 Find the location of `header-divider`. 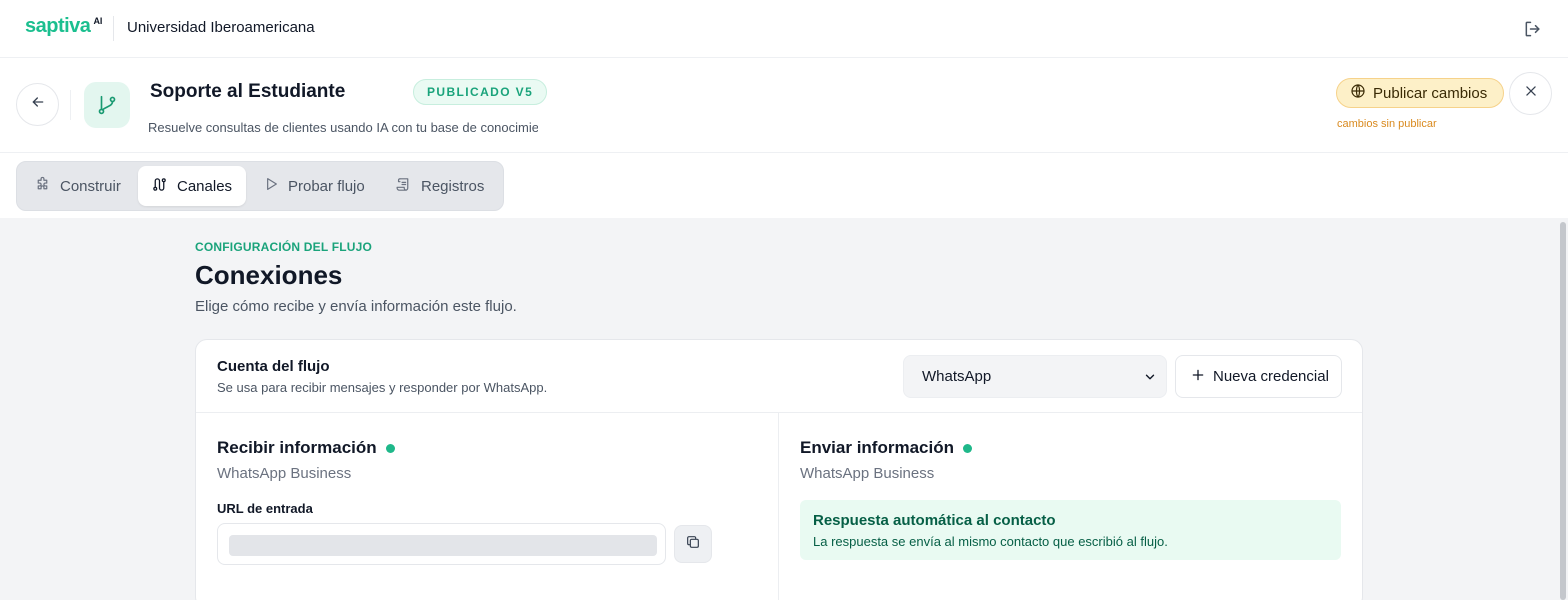

header-divider is located at coordinates (70, 105).